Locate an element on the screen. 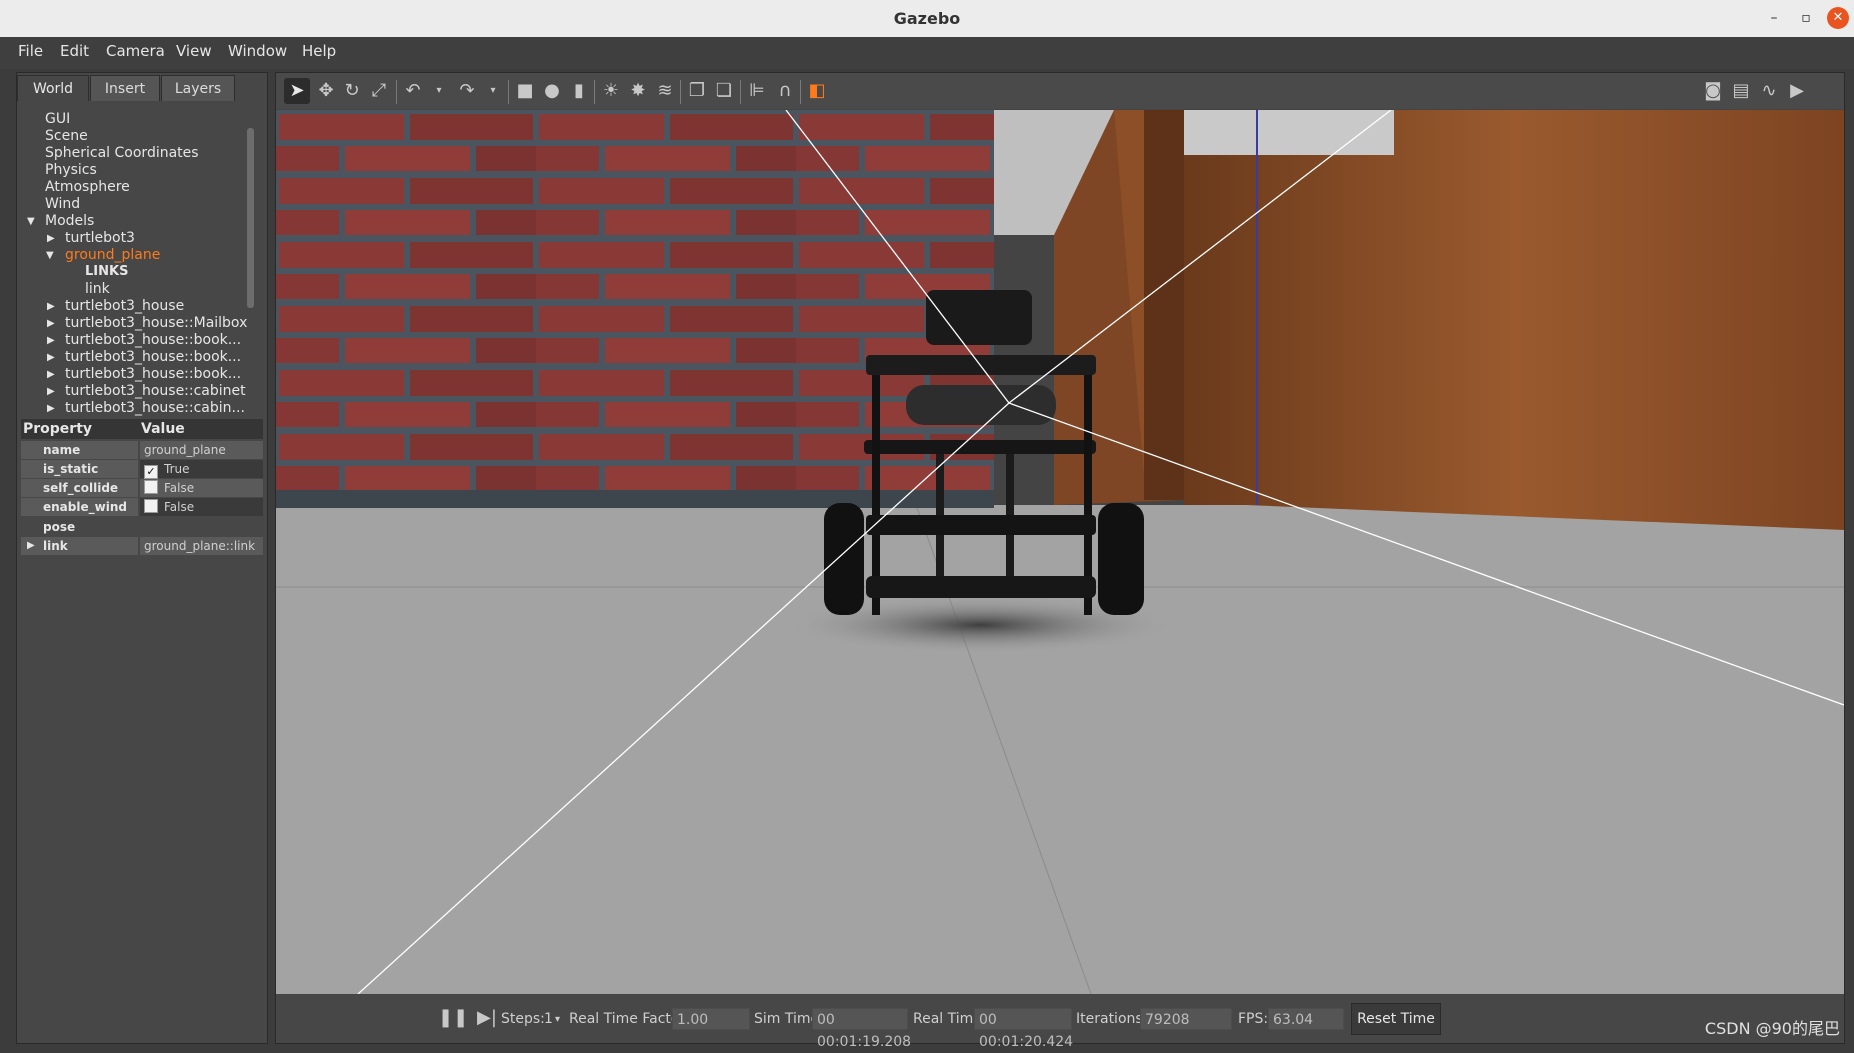  menu-camera: Camera is located at coordinates (135, 51).